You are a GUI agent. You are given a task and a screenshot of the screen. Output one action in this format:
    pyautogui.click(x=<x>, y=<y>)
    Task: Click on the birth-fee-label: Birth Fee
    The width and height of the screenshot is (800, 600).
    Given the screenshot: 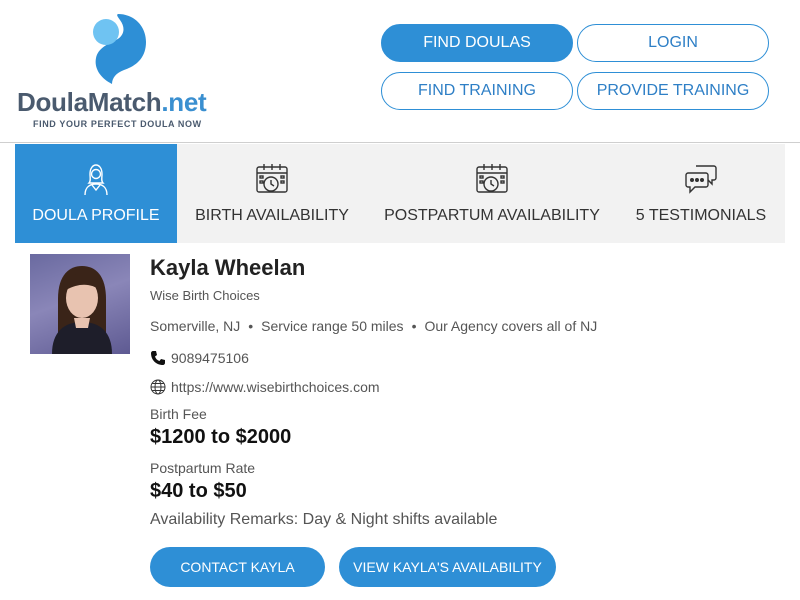 What is the action you would take?
    pyautogui.click(x=178, y=414)
    